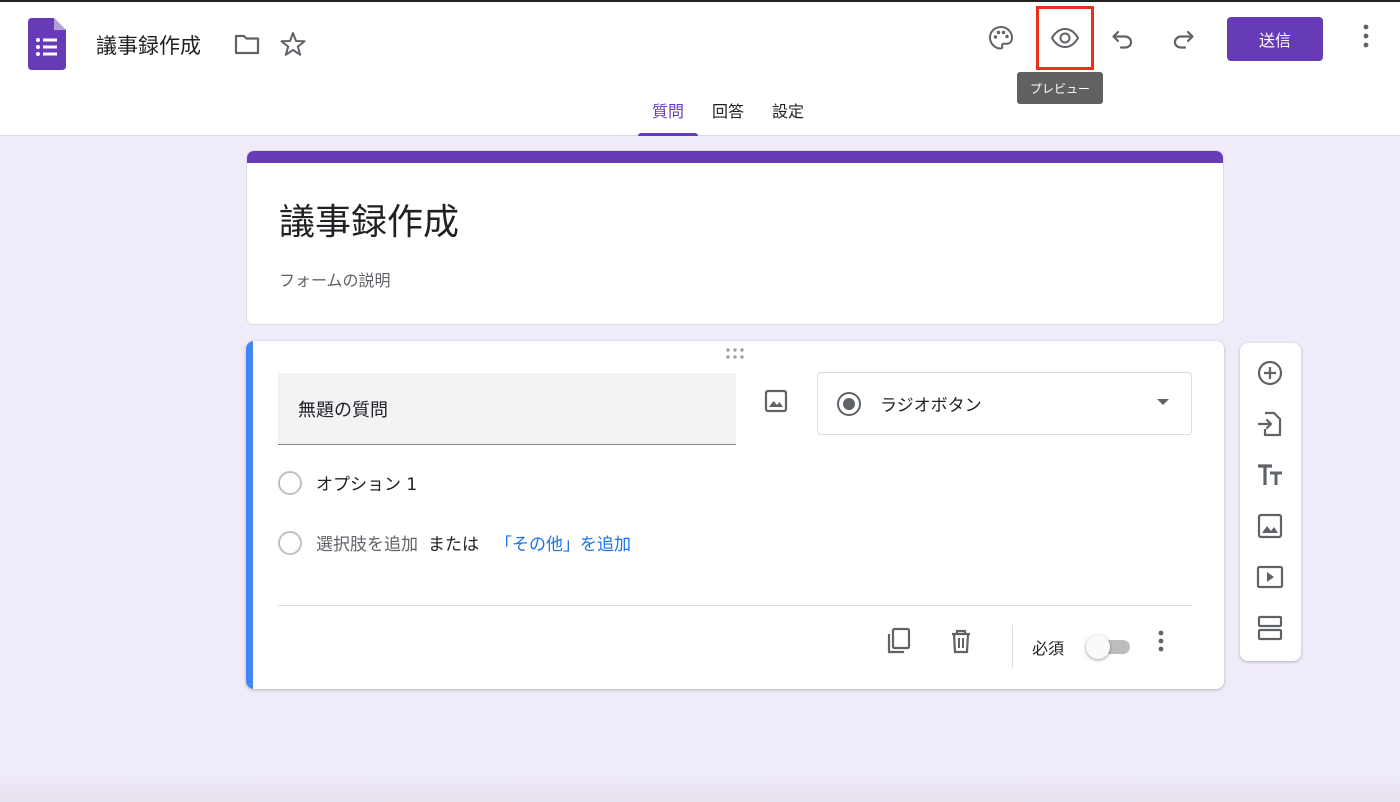  I want to click on add-video-icon, so click(1270, 577).